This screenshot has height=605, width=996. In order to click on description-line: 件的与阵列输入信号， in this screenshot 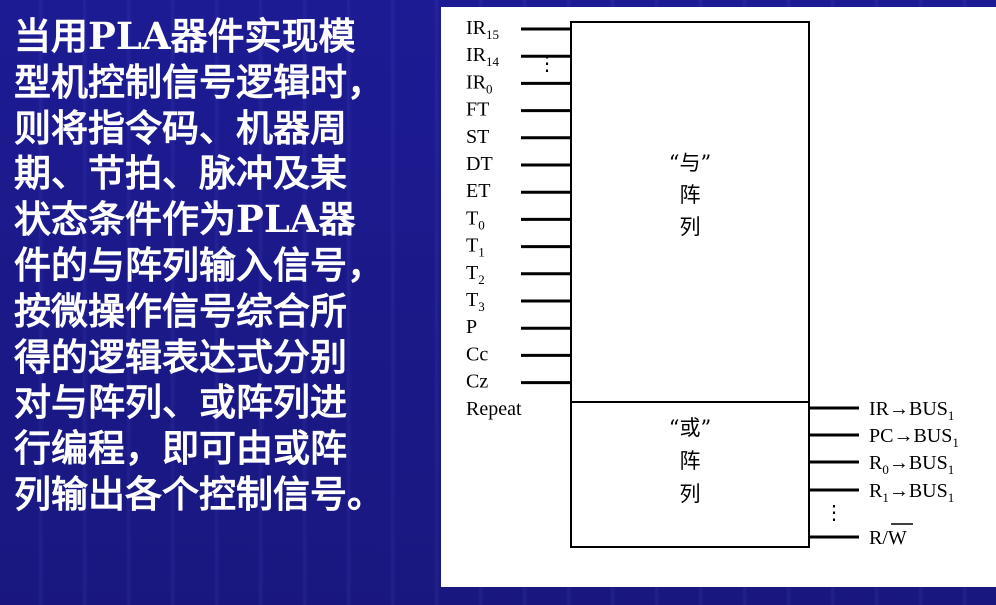, I will do `click(199, 264)`.